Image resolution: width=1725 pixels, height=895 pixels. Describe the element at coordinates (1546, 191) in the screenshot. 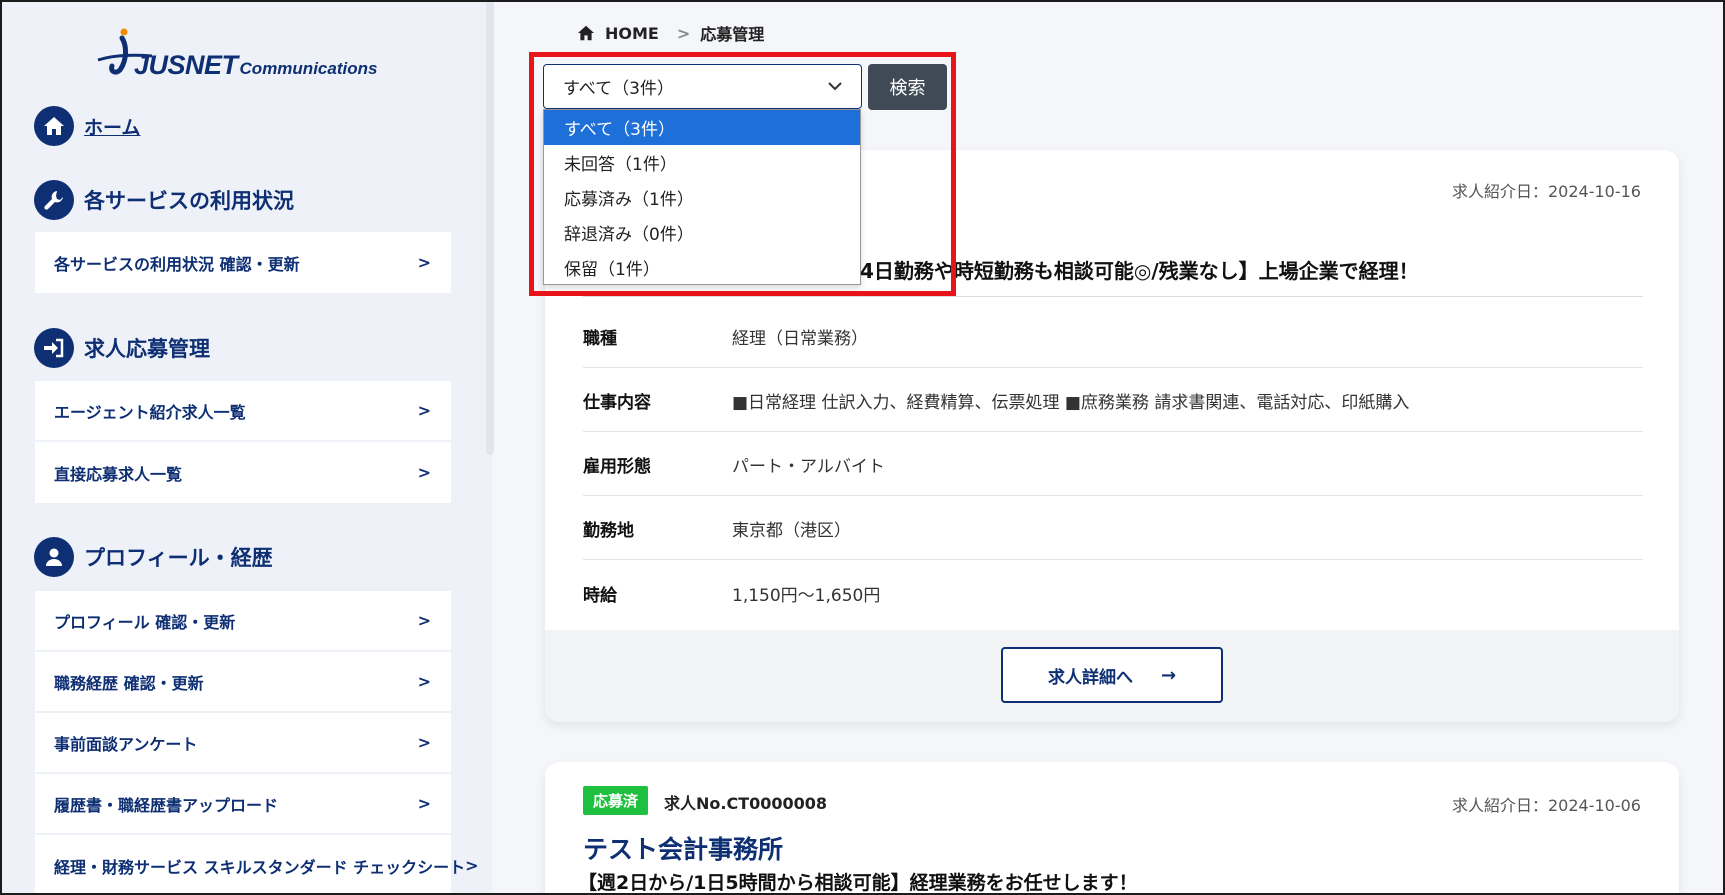

I see `job-intro-date: 求人紹介日：2024-10-16` at that location.